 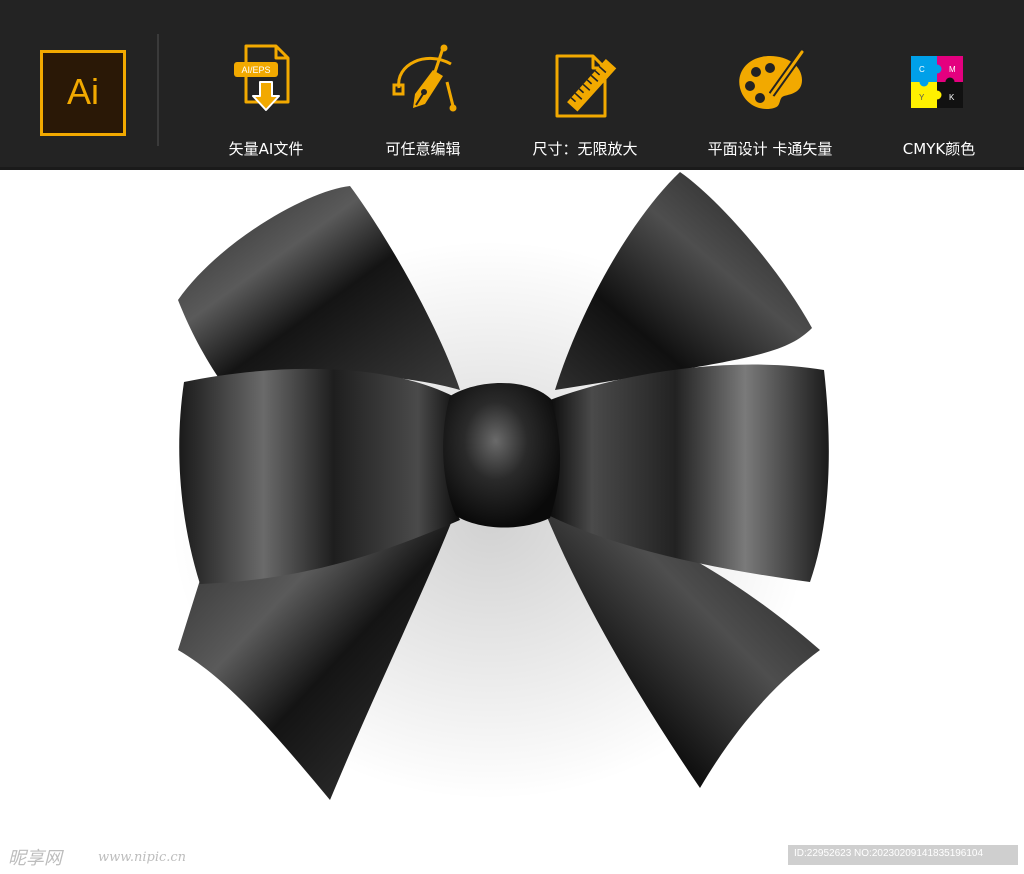 I want to click on banner-divider, so click(x=158, y=90).